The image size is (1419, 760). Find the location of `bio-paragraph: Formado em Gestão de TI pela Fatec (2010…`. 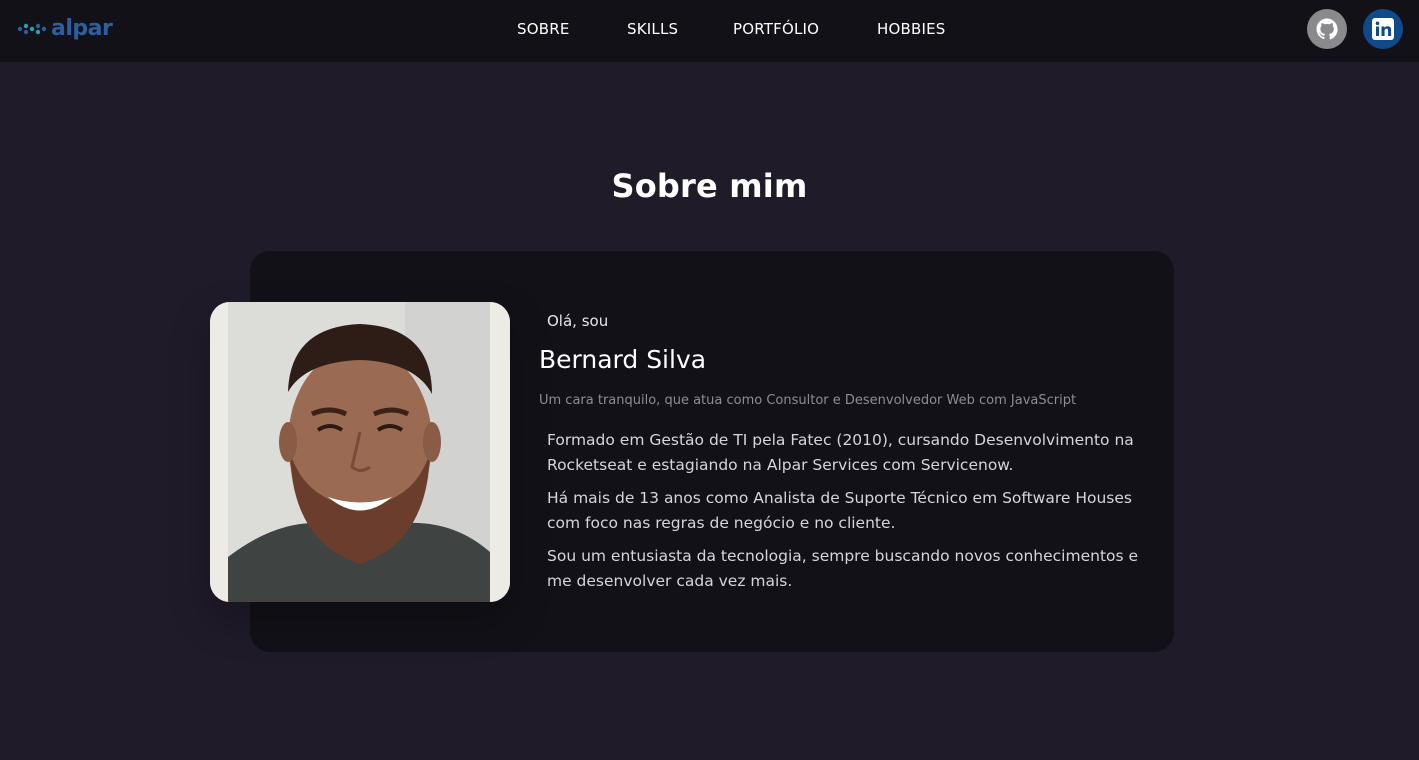

bio-paragraph: Formado em Gestão de TI pela Fatec (2010… is located at coordinates (840, 452).